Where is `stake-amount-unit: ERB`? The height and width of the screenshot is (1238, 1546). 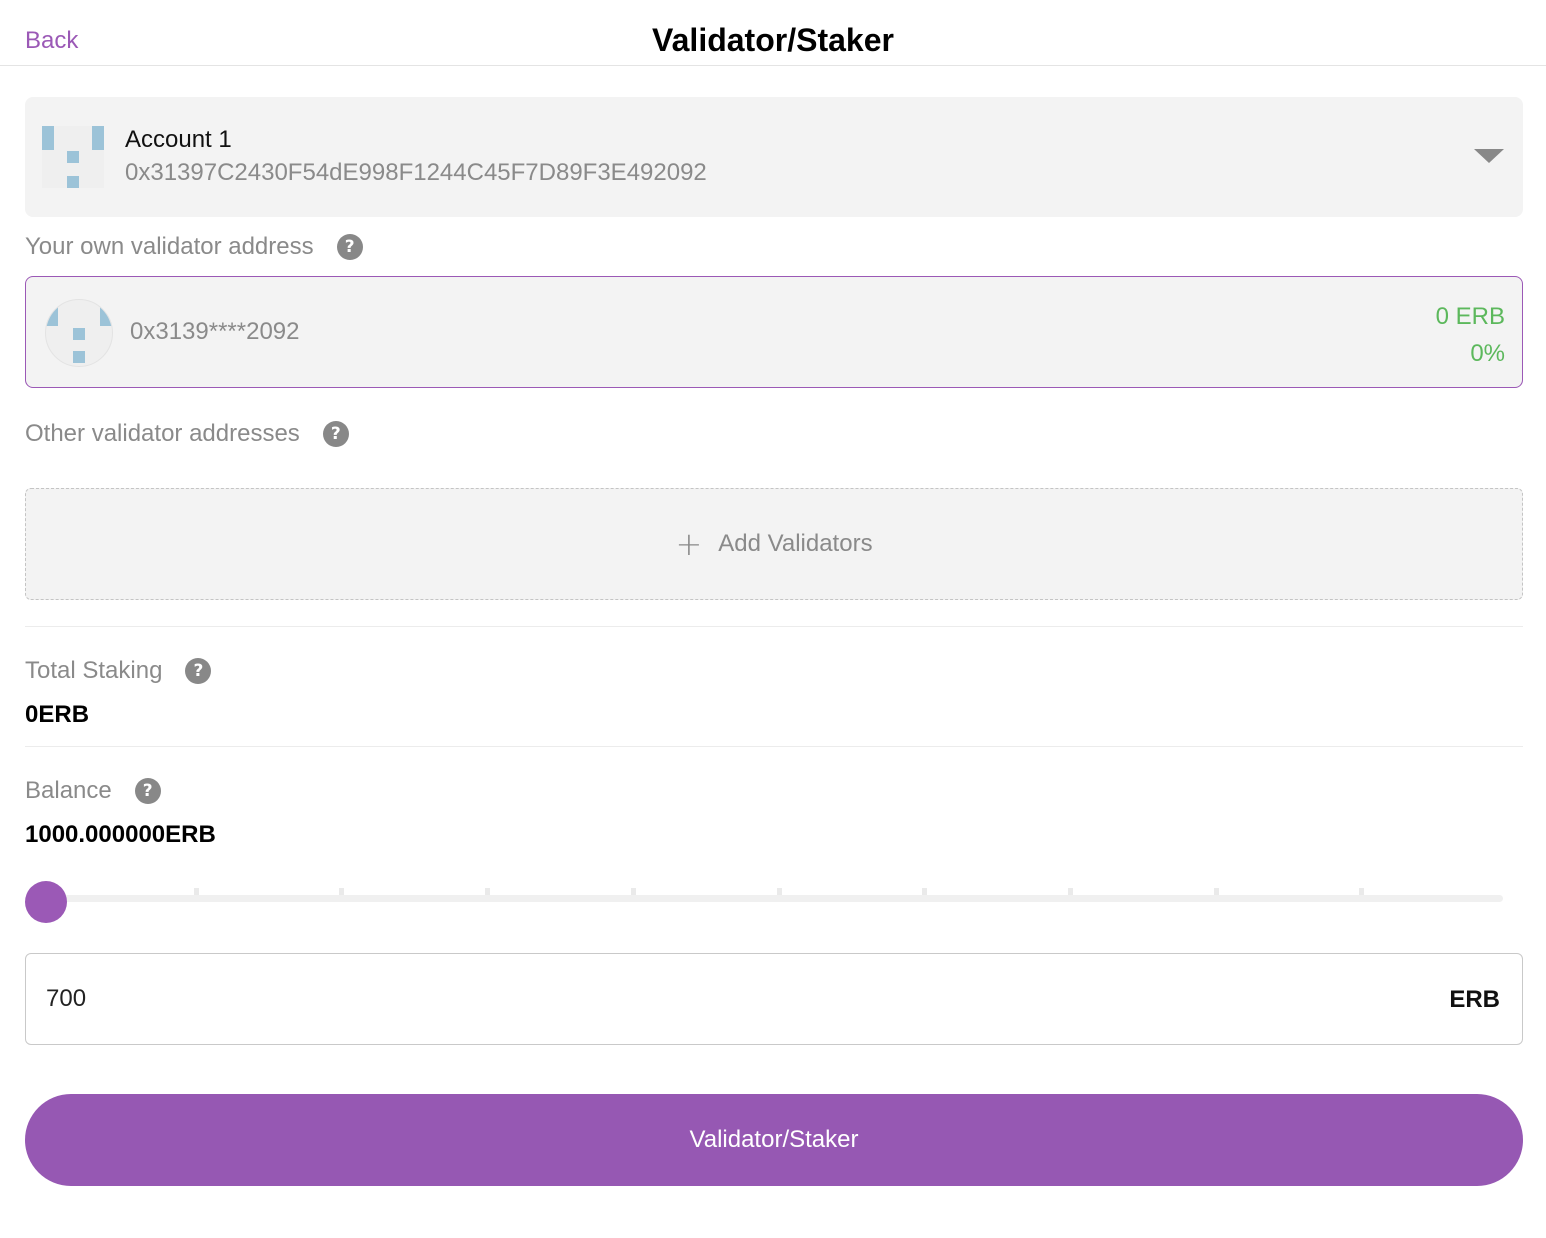 stake-amount-unit: ERB is located at coordinates (1474, 999).